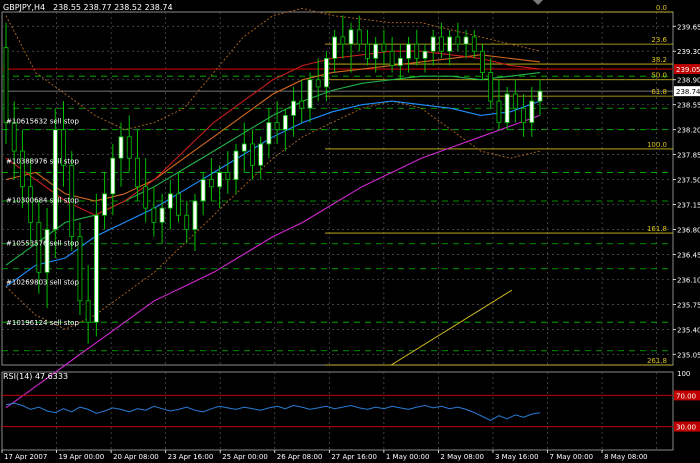  I want to click on fib-label: 261.8, so click(657, 361).